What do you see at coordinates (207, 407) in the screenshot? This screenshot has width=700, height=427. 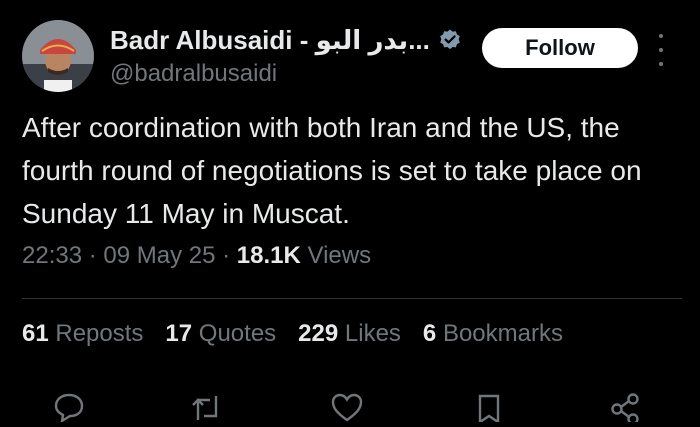 I see `repost-icon` at bounding box center [207, 407].